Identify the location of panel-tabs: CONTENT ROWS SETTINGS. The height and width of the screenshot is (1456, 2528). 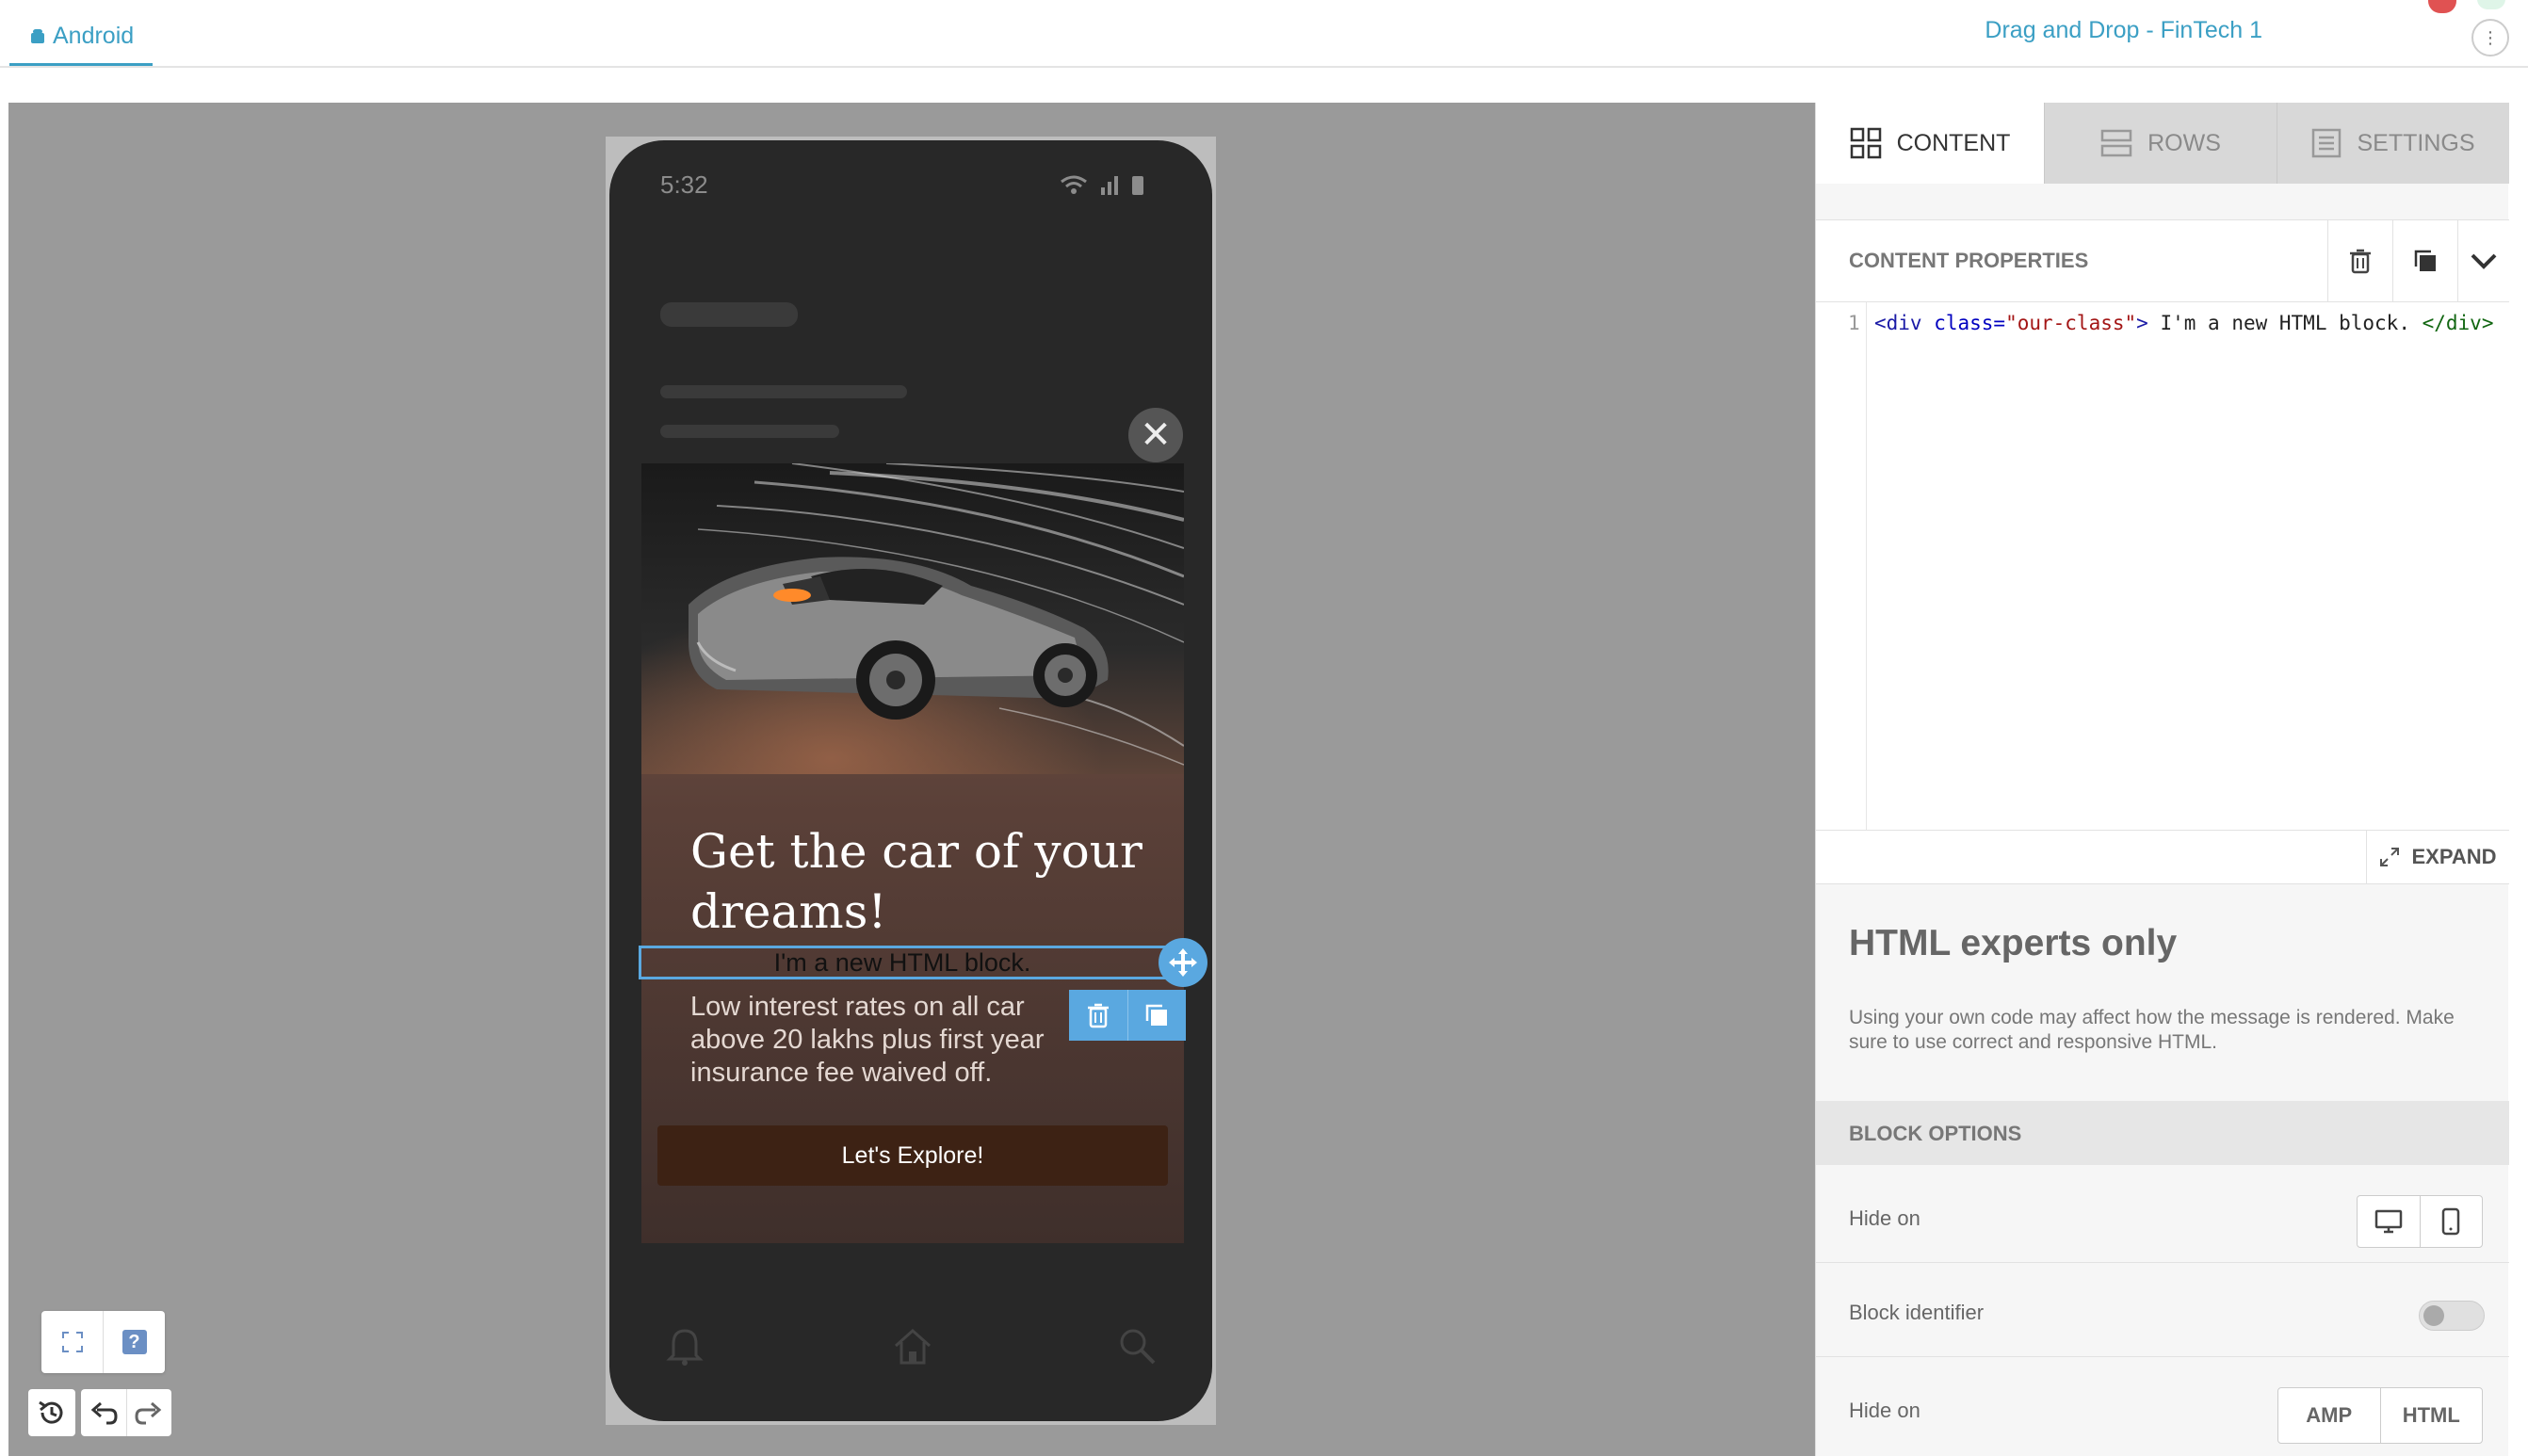
(2162, 143).